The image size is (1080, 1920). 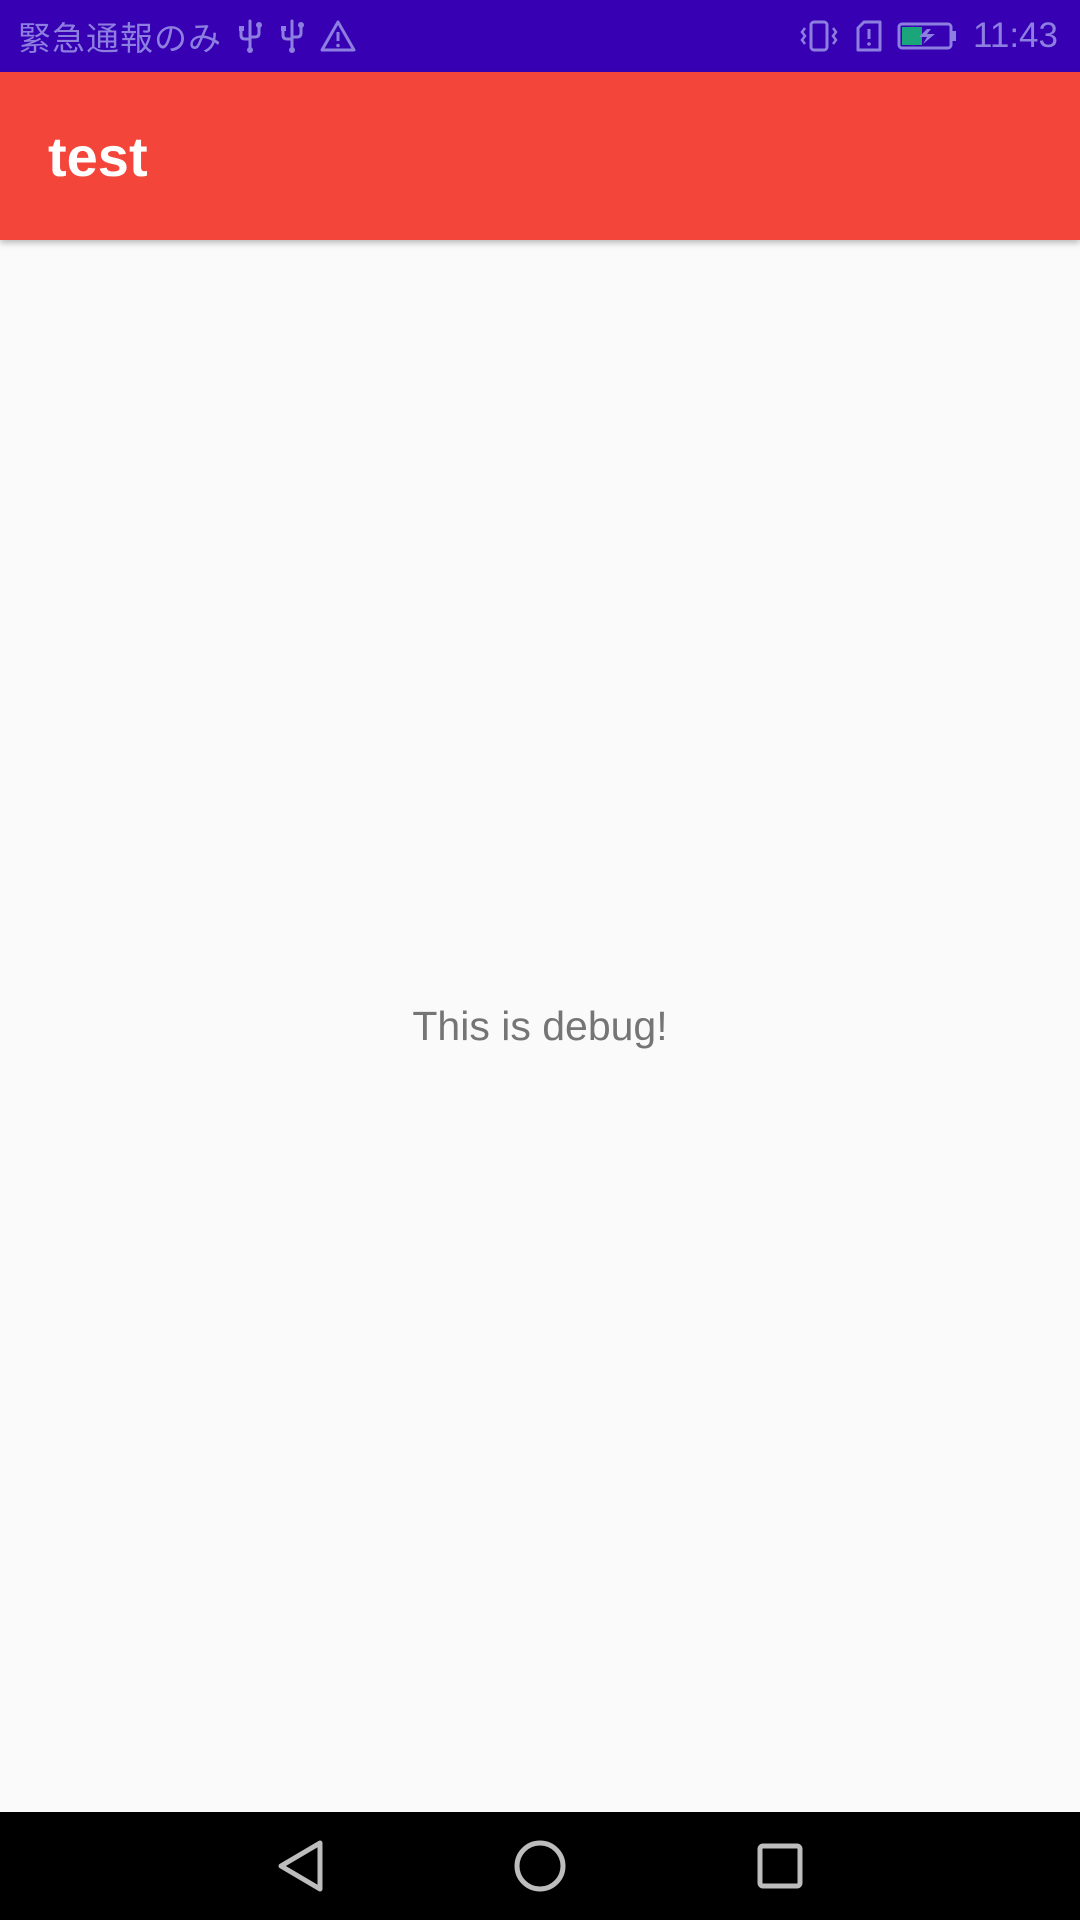 I want to click on back-button, so click(x=300, y=1866).